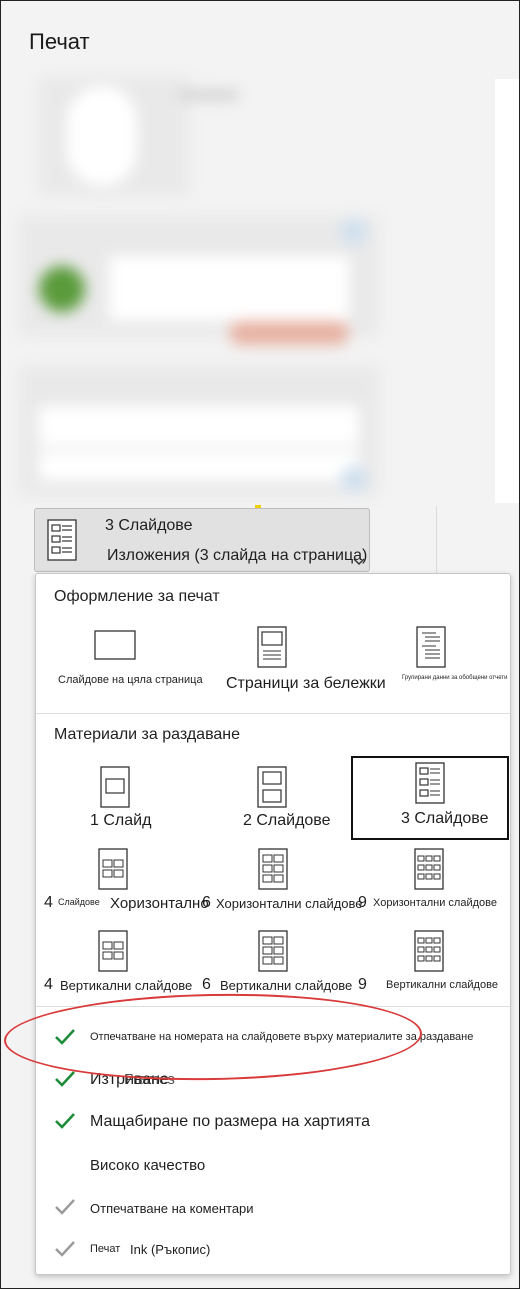 The width and height of the screenshot is (520, 1289). I want to click on notes-page-icon, so click(272, 649).